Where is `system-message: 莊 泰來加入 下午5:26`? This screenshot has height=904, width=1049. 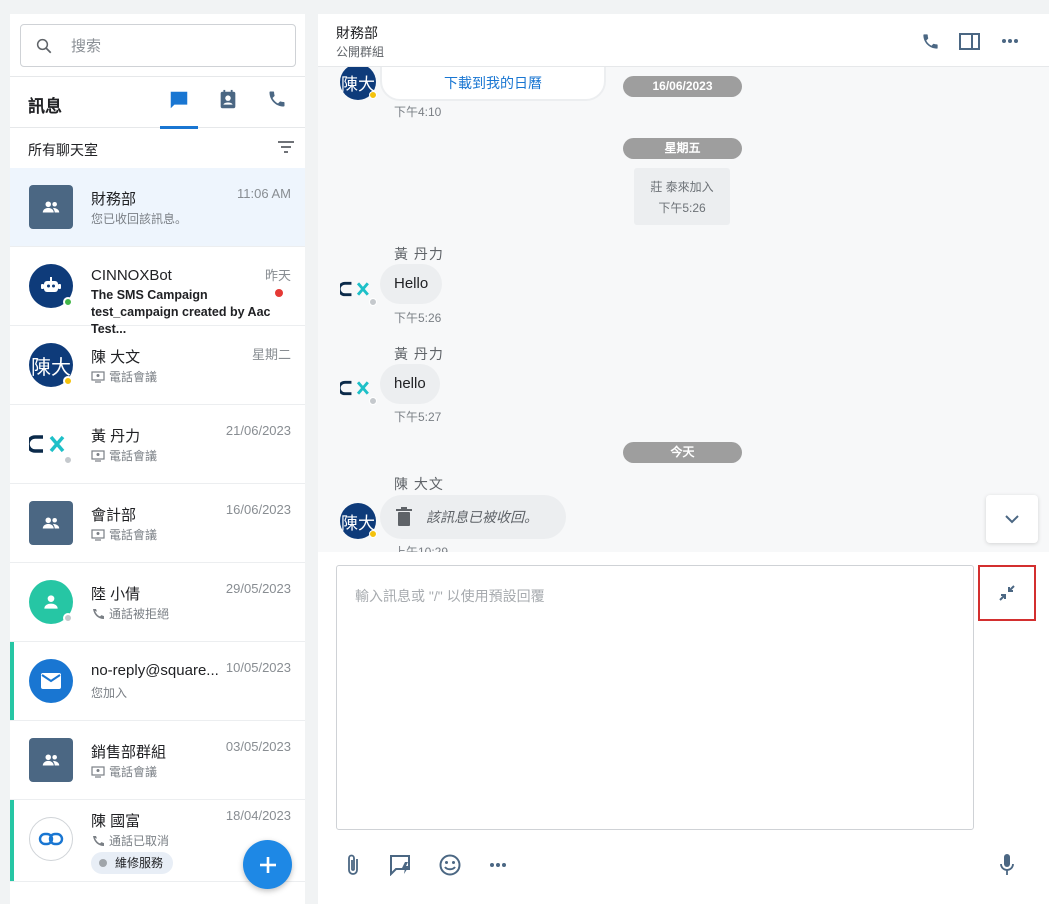
system-message: 莊 泰來加入 下午5:26 is located at coordinates (682, 196).